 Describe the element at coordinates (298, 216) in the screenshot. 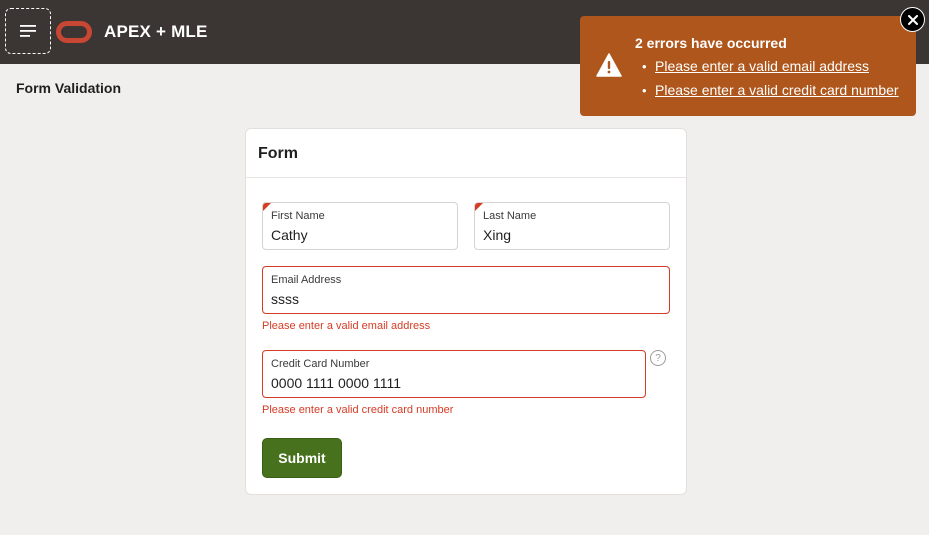

I see `first-name-label: First Name` at that location.